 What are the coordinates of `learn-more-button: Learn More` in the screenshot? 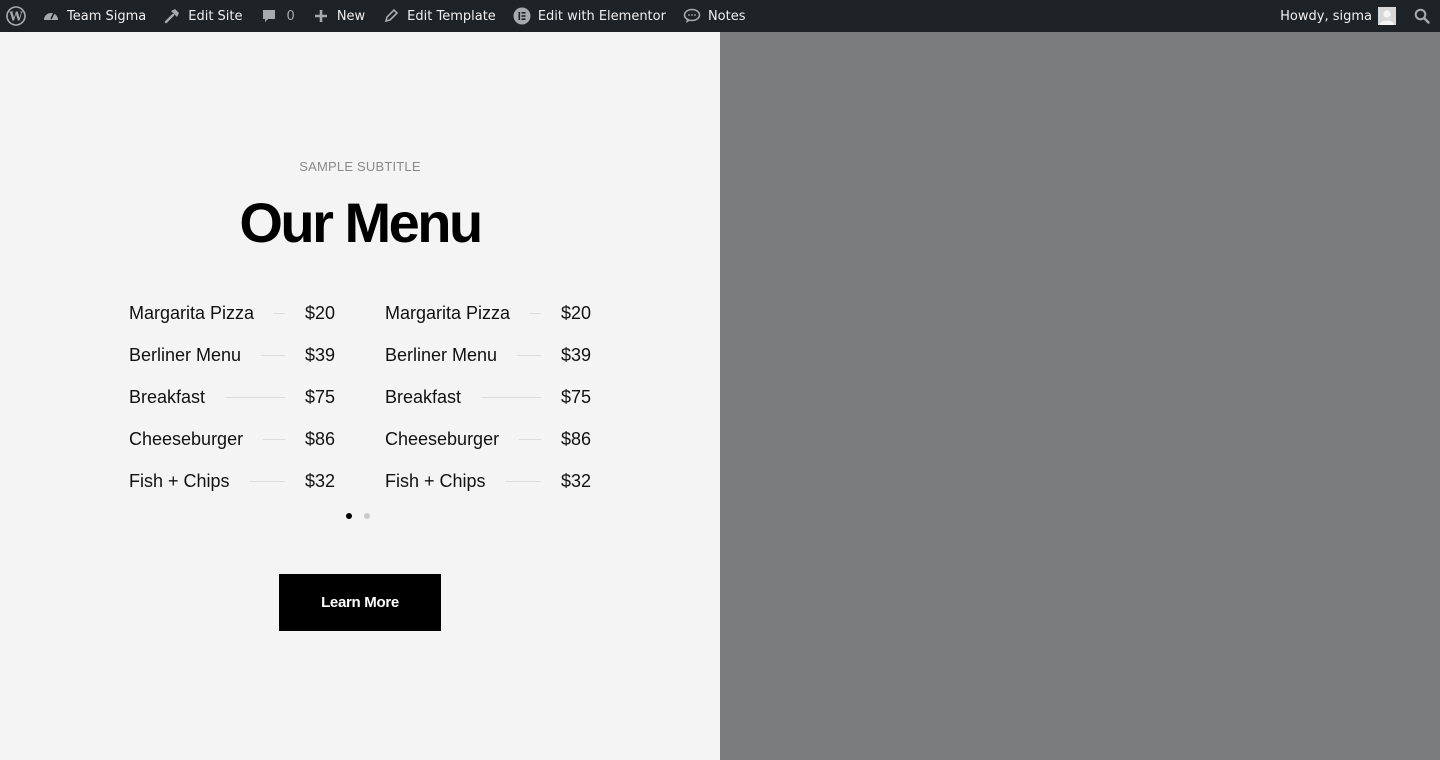 It's located at (360, 602).